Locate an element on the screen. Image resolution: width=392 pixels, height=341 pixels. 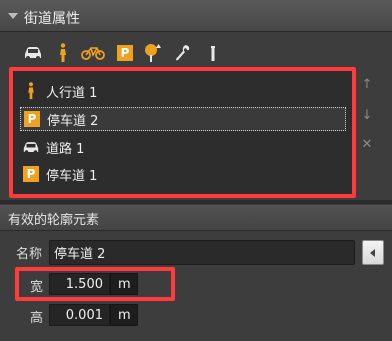
car-icon is located at coordinates (33, 53).